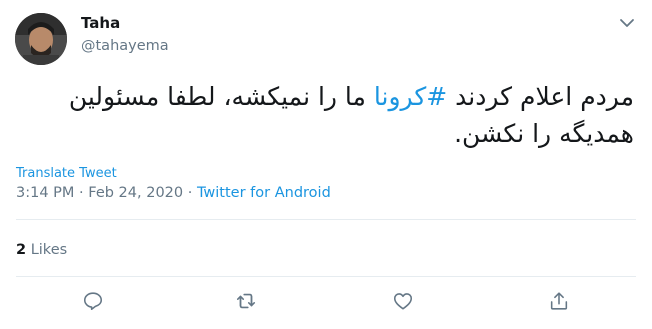 The image size is (652, 329). I want to click on avatar-image, so click(41, 39).